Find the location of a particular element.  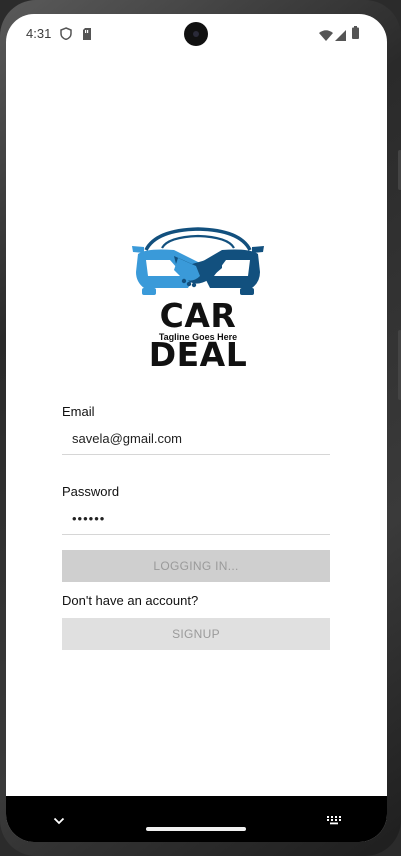

chevron-down-icon is located at coordinates (59, 821).